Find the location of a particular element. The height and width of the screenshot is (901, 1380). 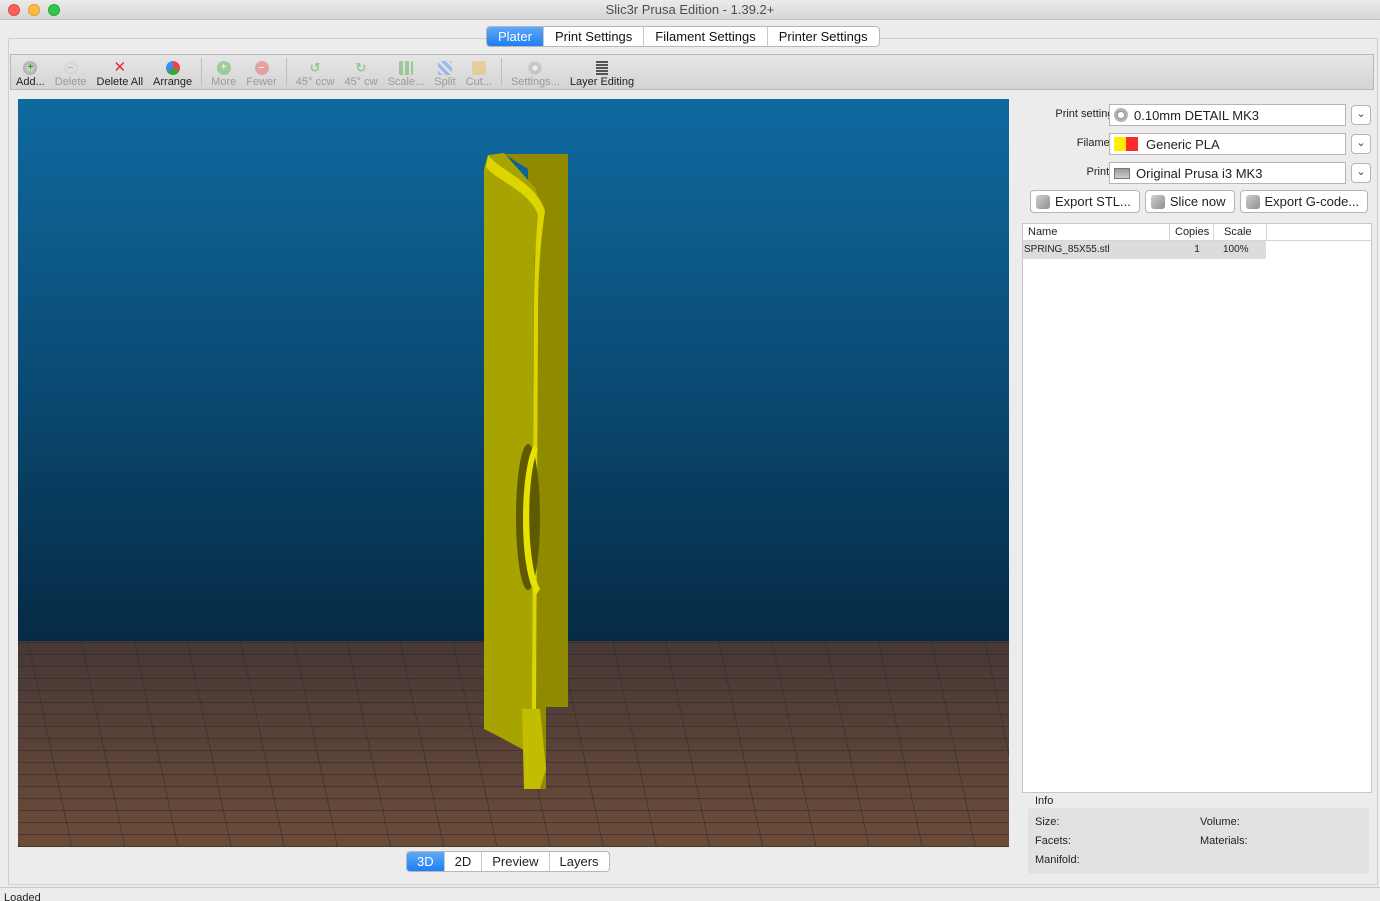

cut-icon is located at coordinates (478, 68).